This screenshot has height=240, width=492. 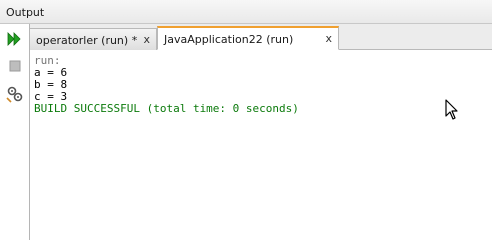 I want to click on tab-operatorler-run: operatorler (run) * x, so click(x=93, y=39).